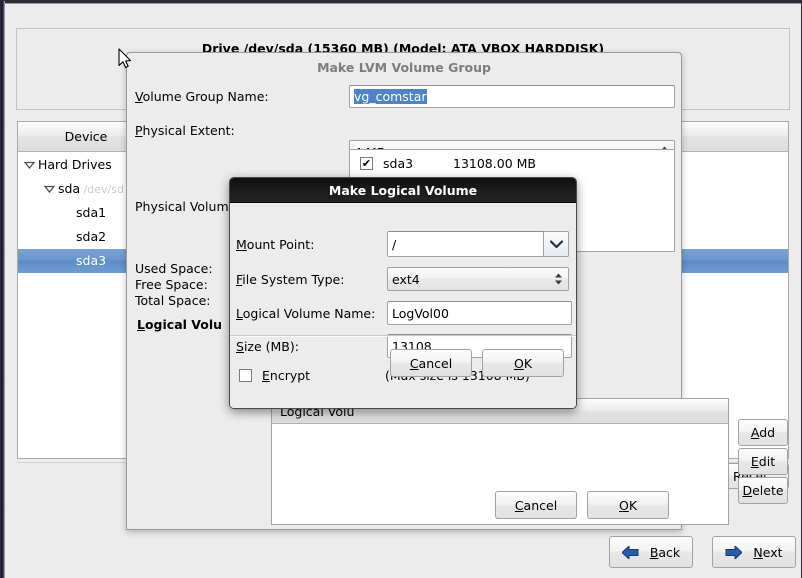 Image resolution: width=802 pixels, height=578 pixels. Describe the element at coordinates (91, 260) in the screenshot. I see `tree-row-label: sda3` at that location.